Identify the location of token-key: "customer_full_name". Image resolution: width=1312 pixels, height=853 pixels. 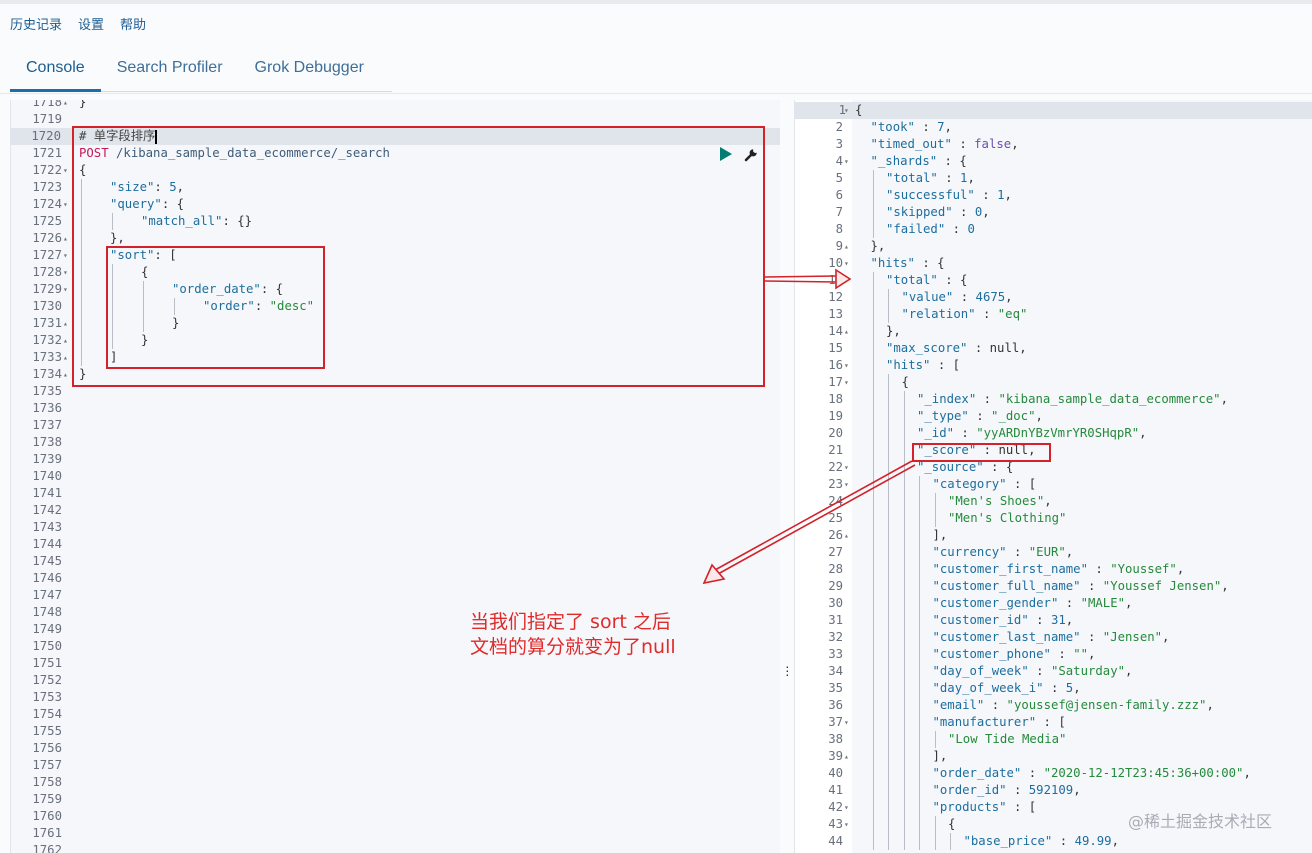
(1006, 586).